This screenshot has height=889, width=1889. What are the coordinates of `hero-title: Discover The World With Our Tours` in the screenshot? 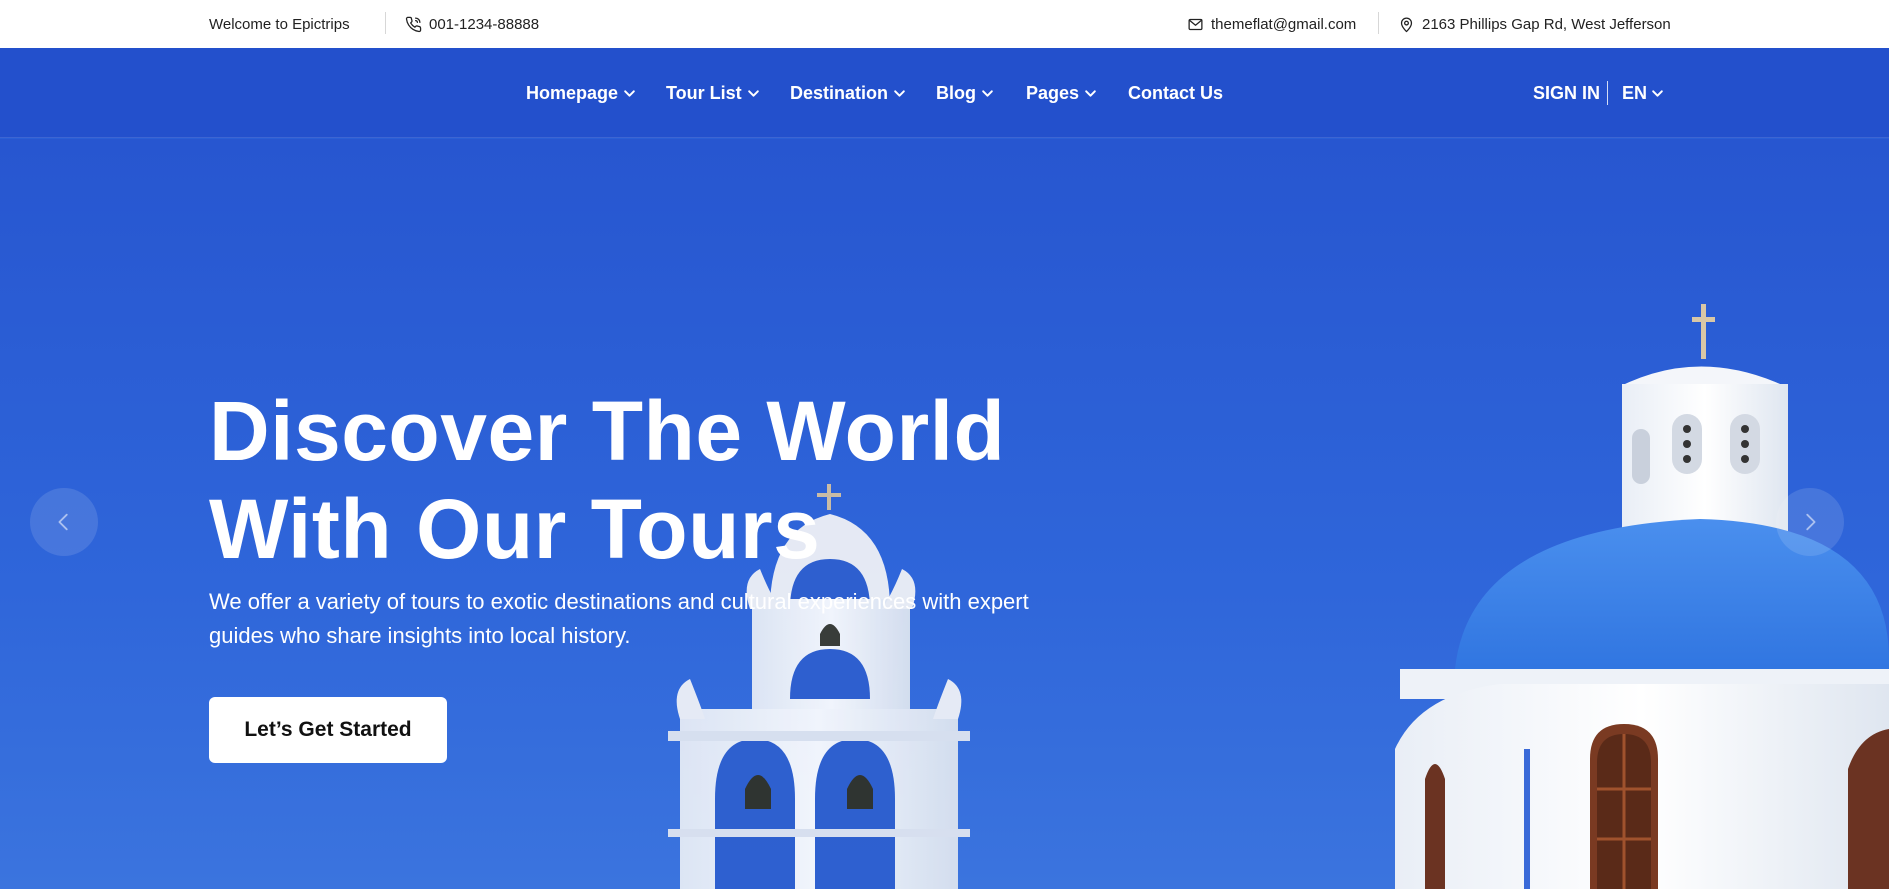 It's located at (659, 480).